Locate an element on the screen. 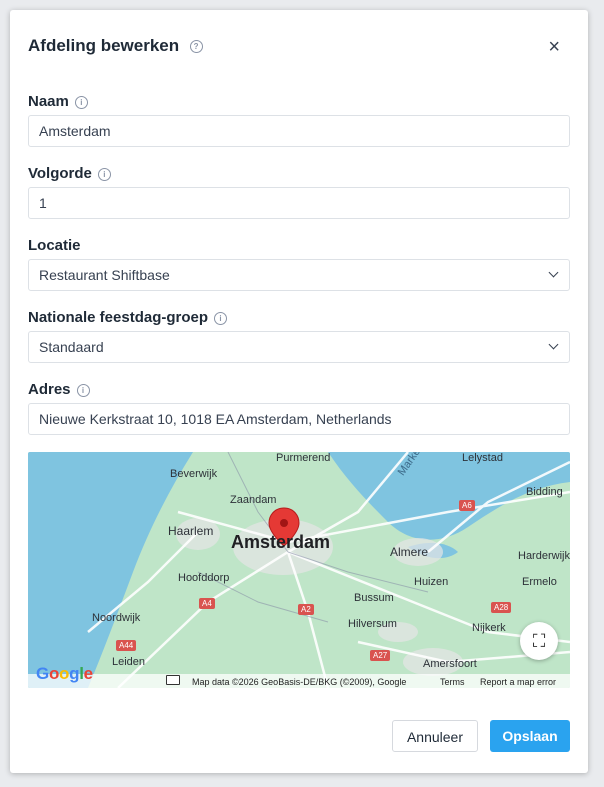 This screenshot has height=787, width=604. map-camera-control-button: ⛶ is located at coordinates (539, 641).